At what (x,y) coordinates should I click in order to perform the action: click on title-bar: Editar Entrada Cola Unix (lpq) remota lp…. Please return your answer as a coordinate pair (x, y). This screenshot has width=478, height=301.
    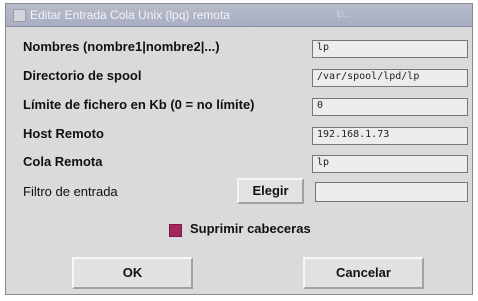
    Looking at the image, I should click on (239, 15).